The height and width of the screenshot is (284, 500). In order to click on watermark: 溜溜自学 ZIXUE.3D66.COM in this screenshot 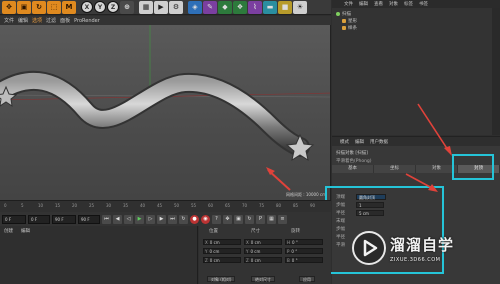, I will do `click(412, 248)`.